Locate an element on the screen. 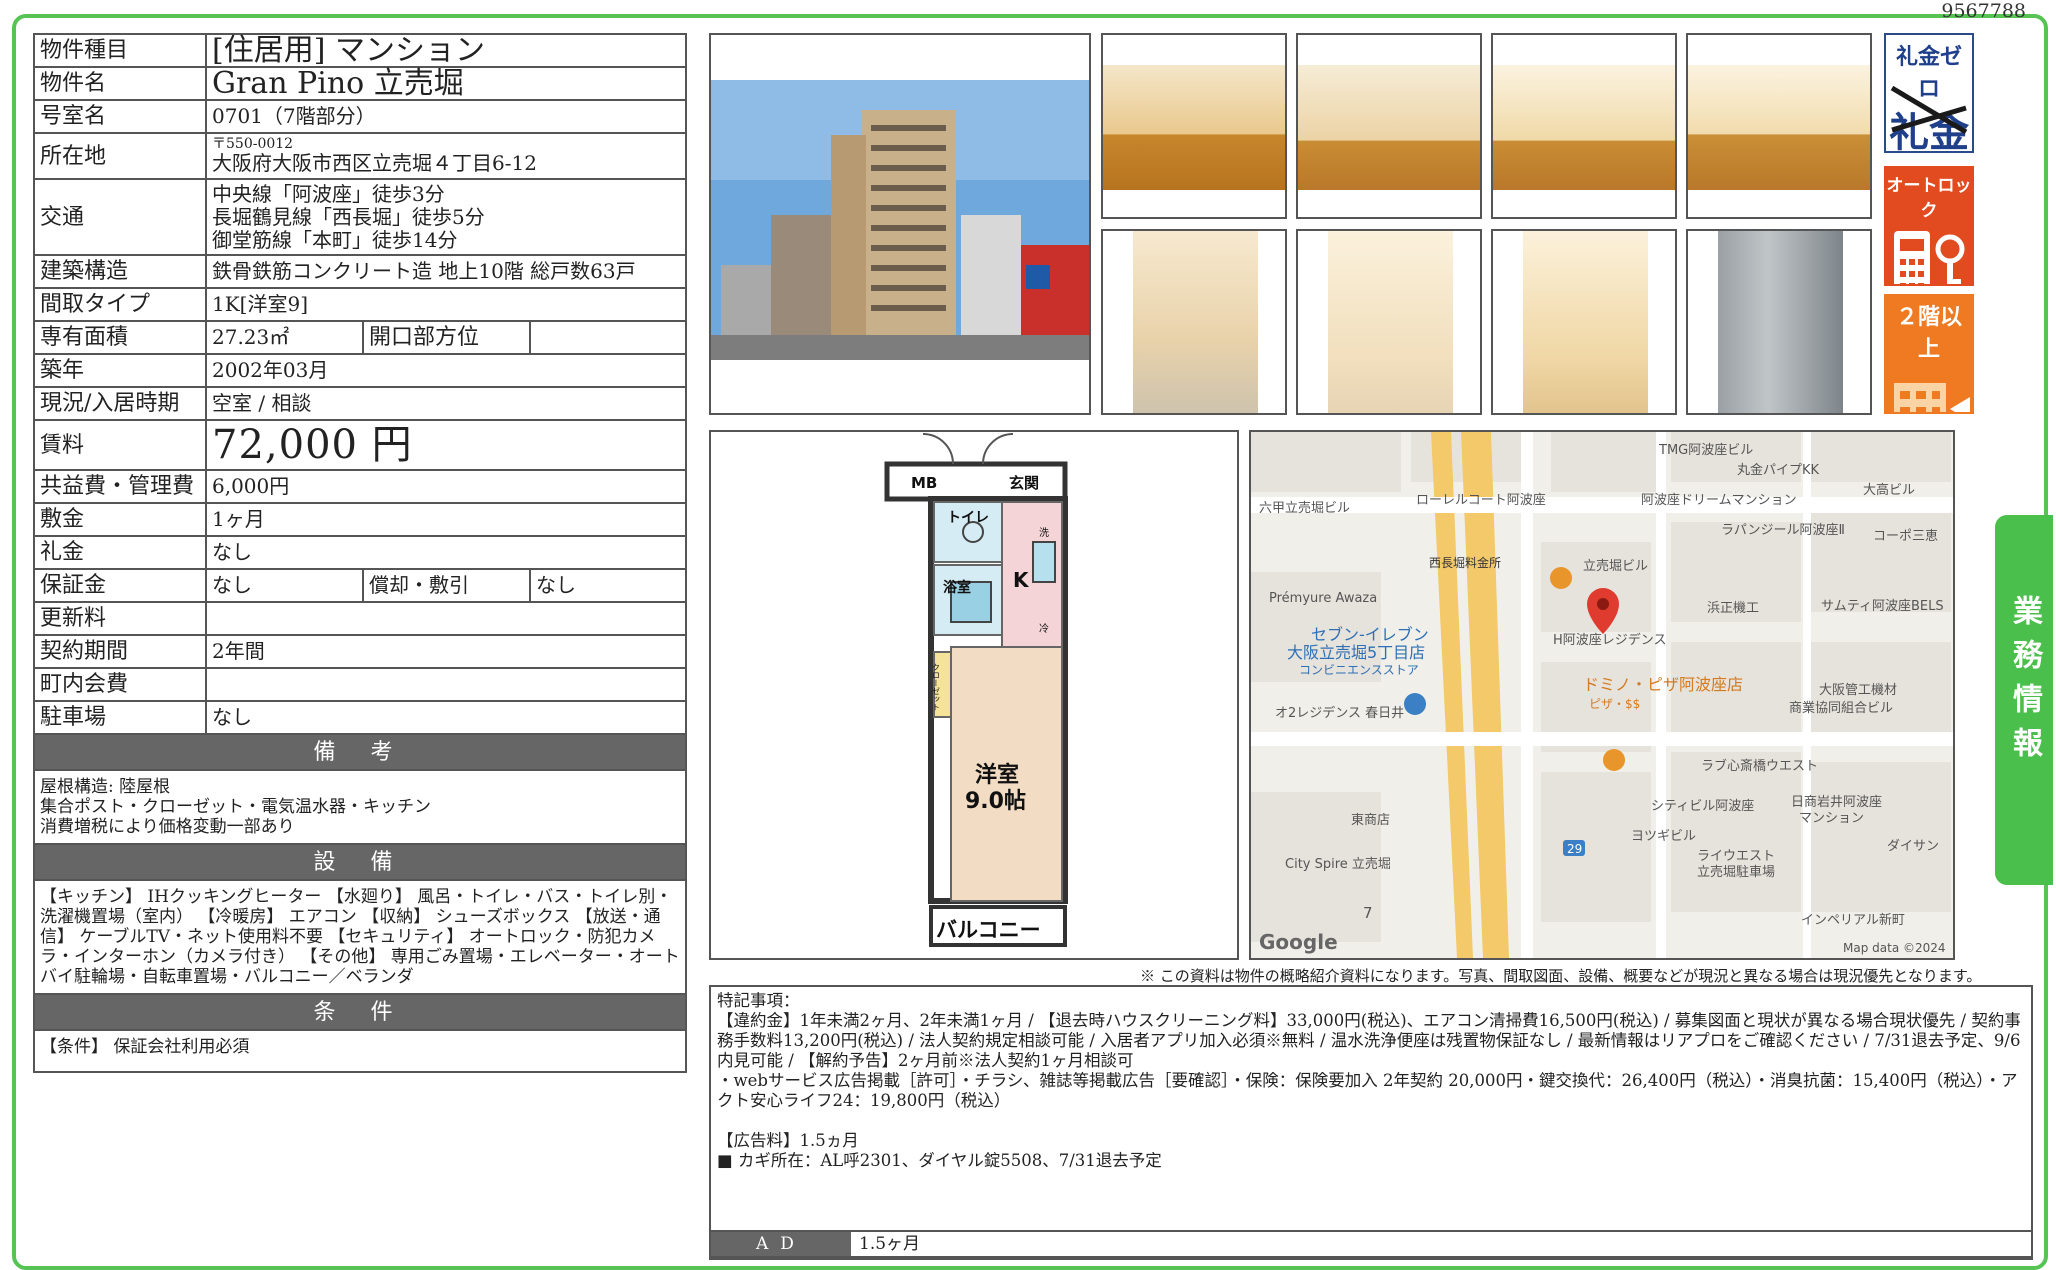  notes-line: ■ カギ所在：AL呼2301、ダイヤル錠5508、7/31退去予定 is located at coordinates (939, 1160).